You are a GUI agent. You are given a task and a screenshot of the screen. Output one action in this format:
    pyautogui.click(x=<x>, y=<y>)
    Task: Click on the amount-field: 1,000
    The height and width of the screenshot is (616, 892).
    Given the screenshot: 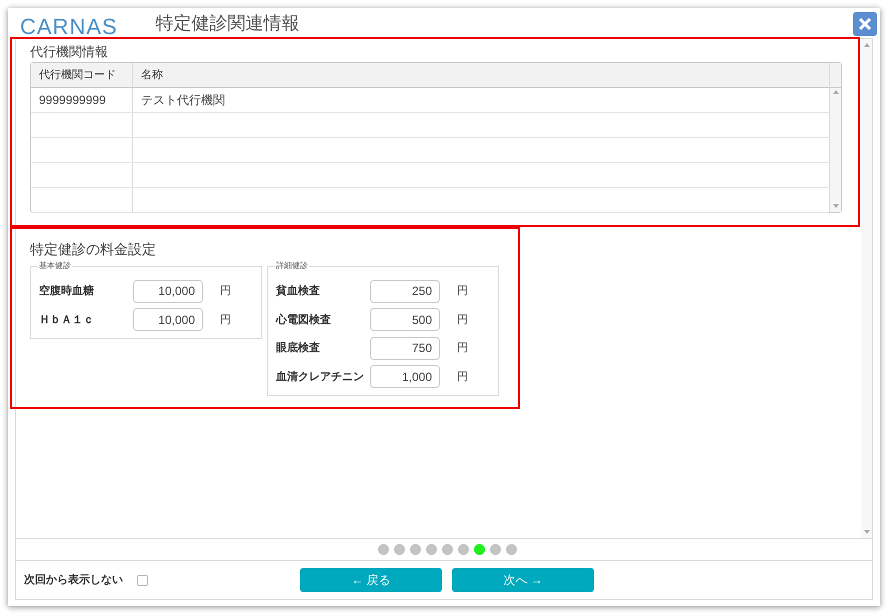 What is the action you would take?
    pyautogui.click(x=405, y=376)
    